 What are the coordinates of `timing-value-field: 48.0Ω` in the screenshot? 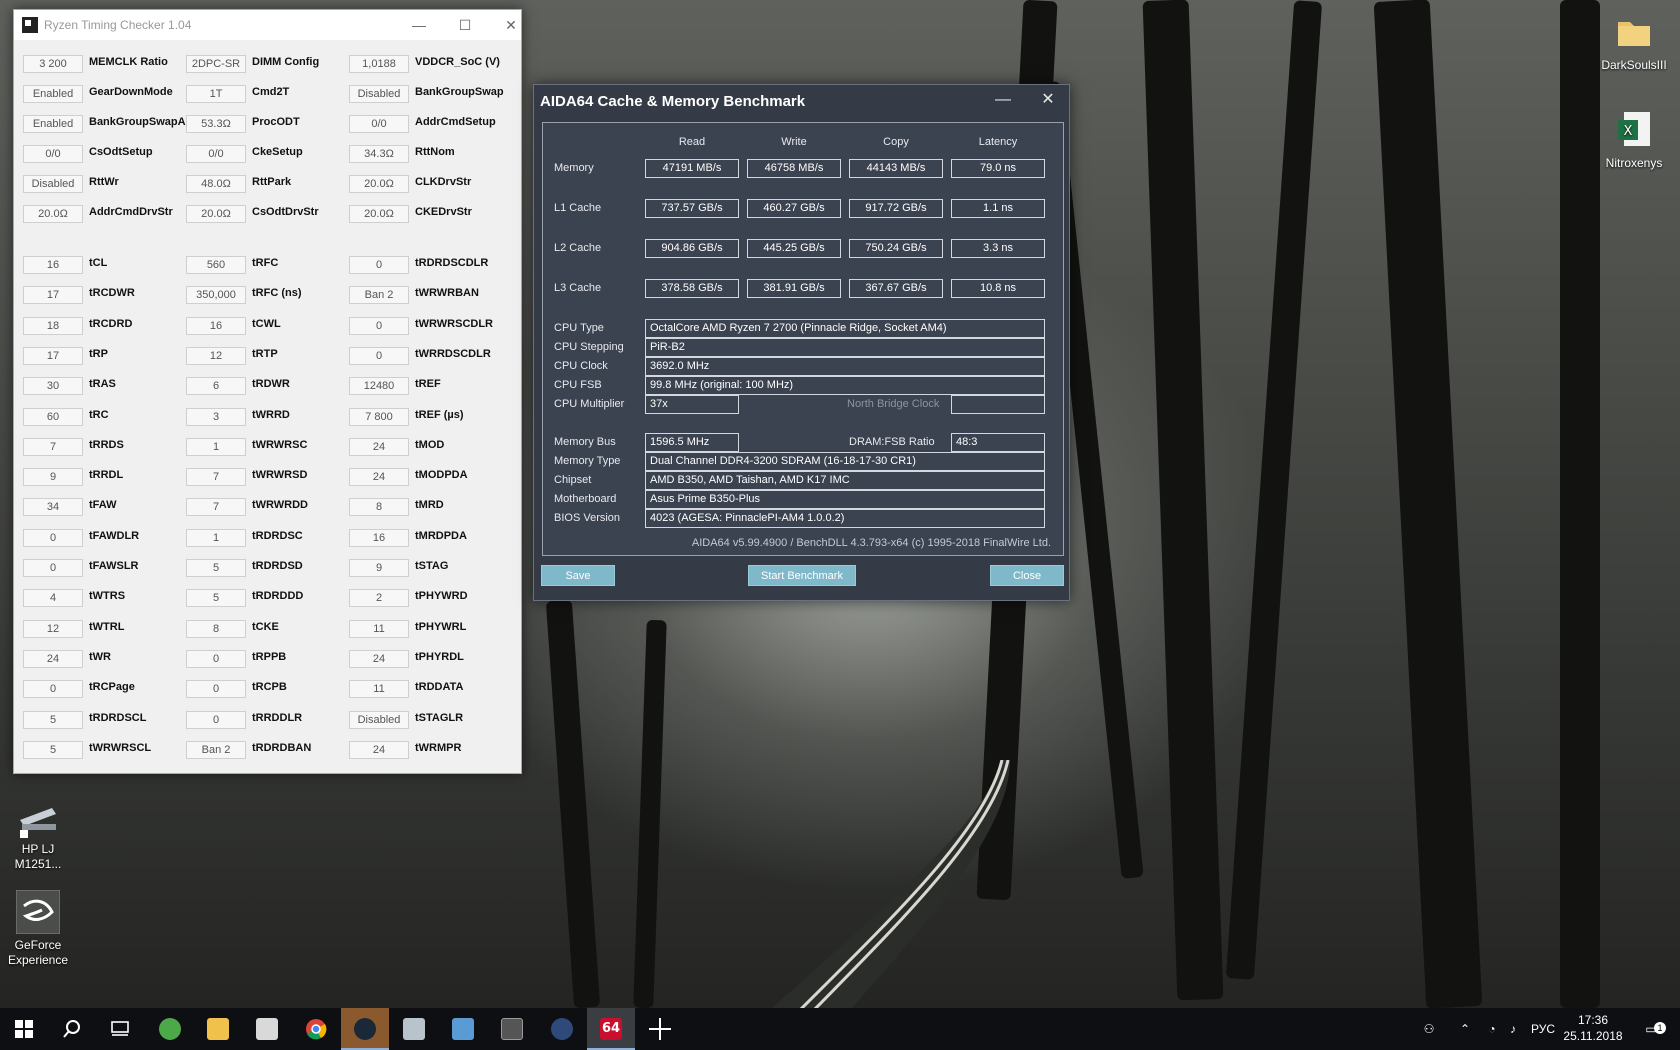 It's located at (216, 184).